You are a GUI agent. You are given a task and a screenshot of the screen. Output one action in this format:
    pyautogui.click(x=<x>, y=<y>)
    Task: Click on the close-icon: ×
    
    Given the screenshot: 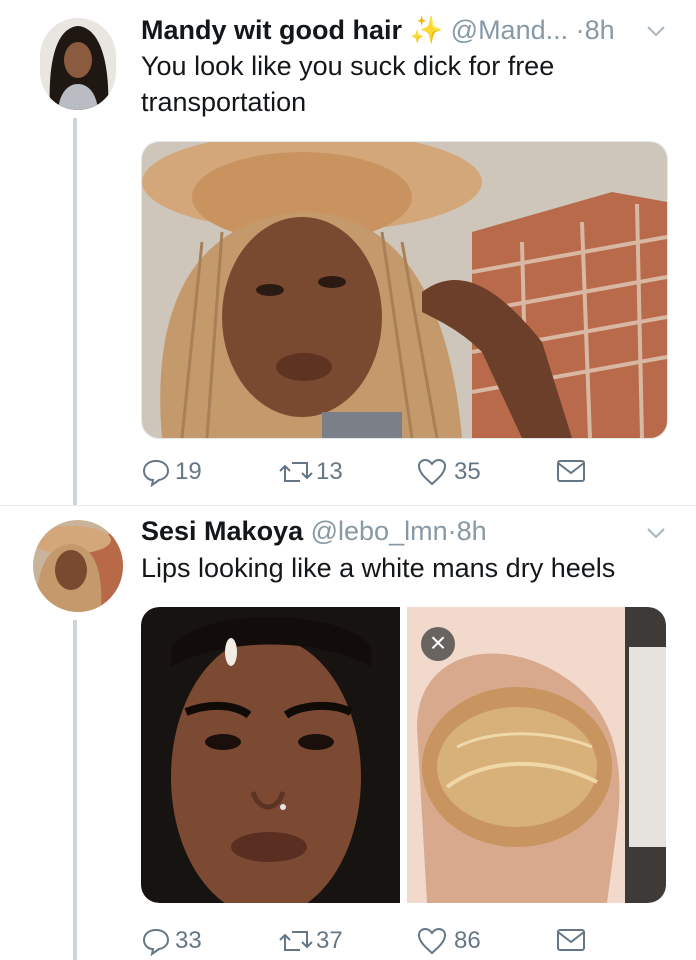 What is the action you would take?
    pyautogui.click(x=438, y=644)
    